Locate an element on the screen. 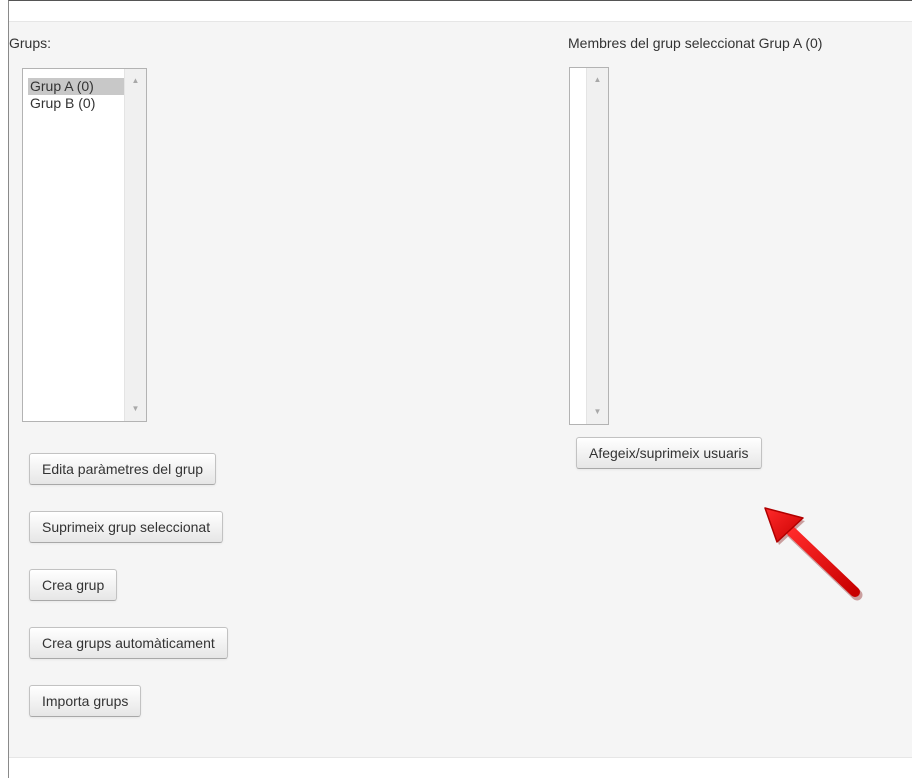 The image size is (912, 778). groups-scrollbar: ▲ ▼ is located at coordinates (135, 245).